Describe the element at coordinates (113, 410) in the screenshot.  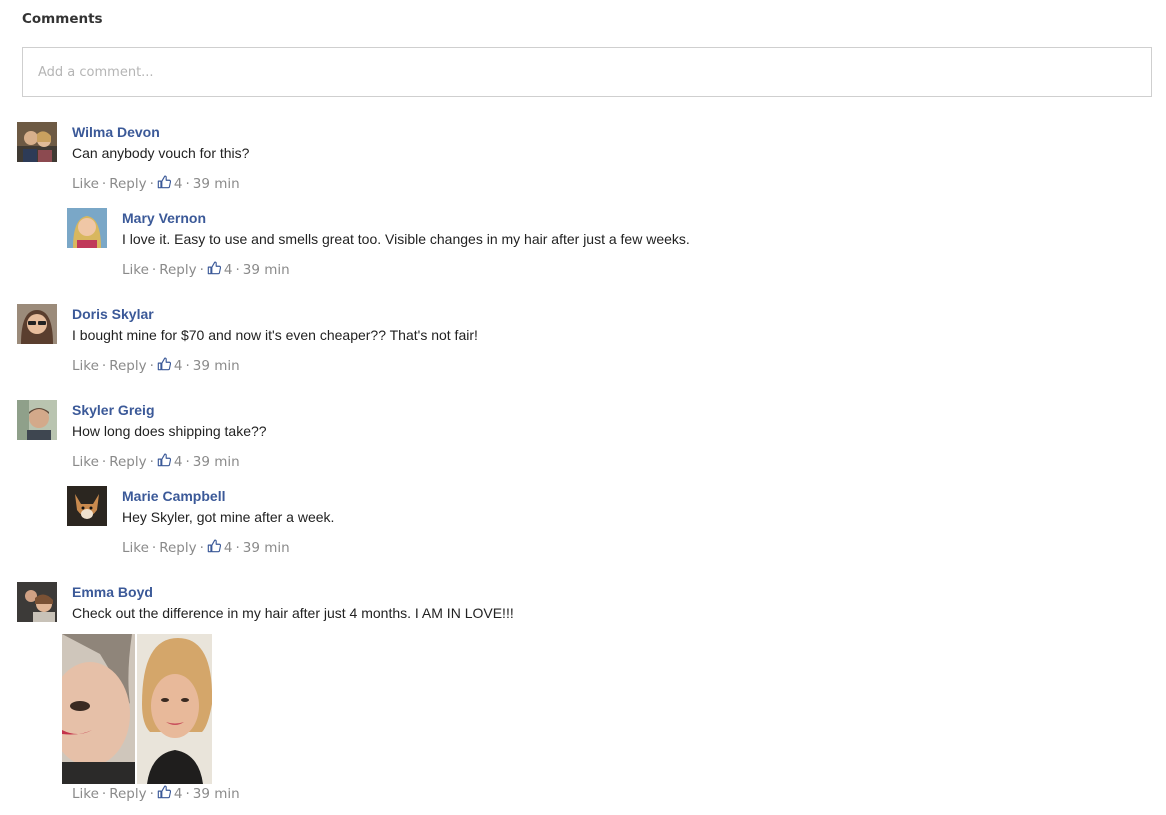
I see `commenter-name: Skyler Greig` at that location.